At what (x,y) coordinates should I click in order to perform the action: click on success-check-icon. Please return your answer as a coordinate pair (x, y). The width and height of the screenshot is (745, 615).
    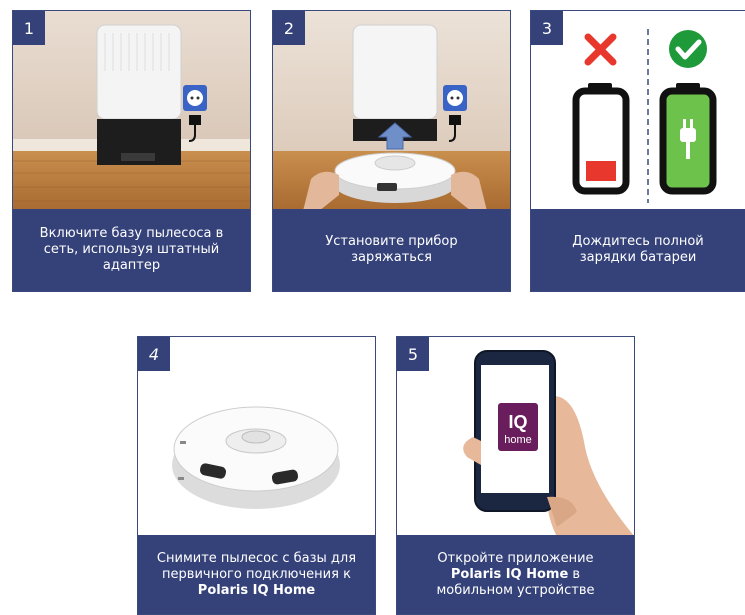
    Looking at the image, I should click on (688, 49).